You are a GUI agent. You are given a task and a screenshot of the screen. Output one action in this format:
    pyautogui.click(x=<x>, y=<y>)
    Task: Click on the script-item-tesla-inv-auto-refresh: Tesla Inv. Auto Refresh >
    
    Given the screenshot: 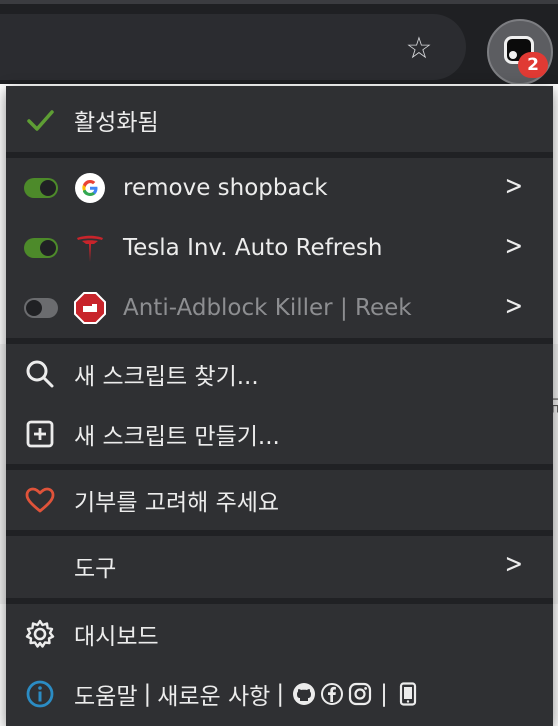 What is the action you would take?
    pyautogui.click(x=279, y=248)
    